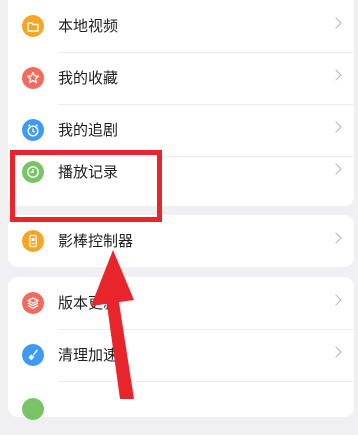 The image size is (358, 435). Describe the element at coordinates (88, 355) in the screenshot. I see `menu-item-label: 清理加速` at that location.